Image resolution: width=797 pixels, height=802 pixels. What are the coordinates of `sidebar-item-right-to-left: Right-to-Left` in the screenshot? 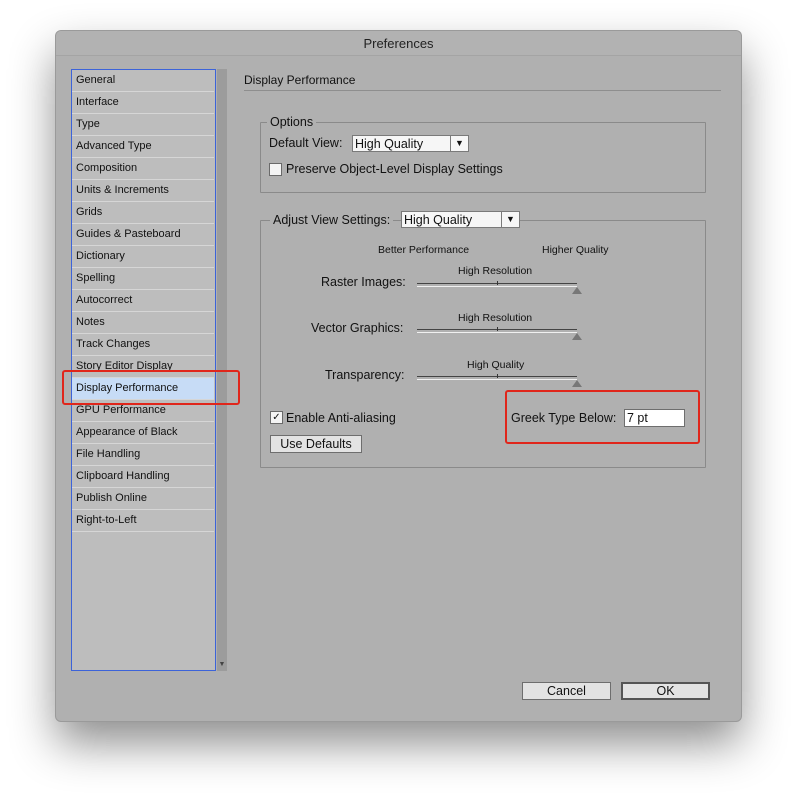 It's located at (143, 521).